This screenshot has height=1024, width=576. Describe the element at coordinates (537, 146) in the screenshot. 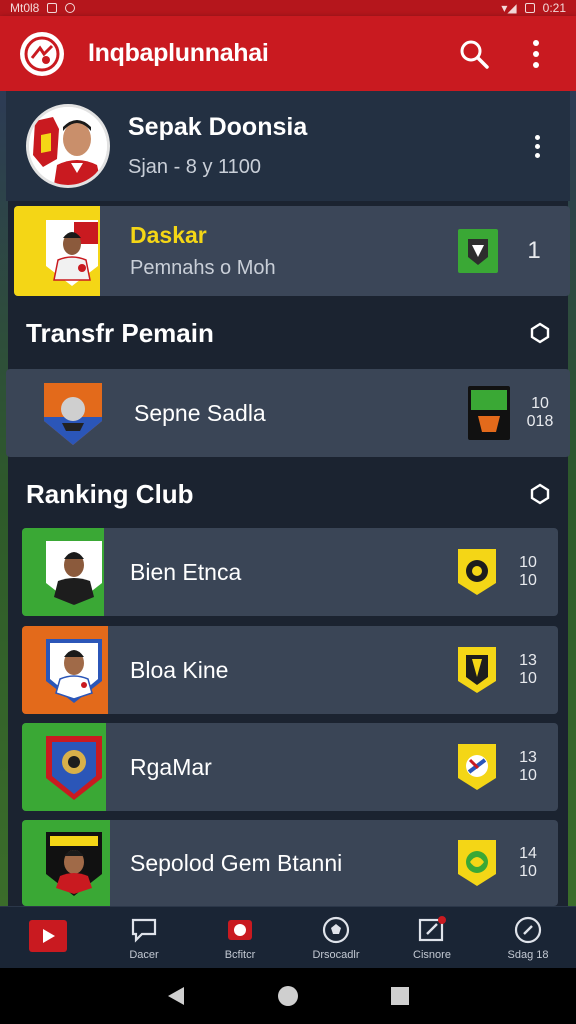

I see `profile-menu-icon` at that location.